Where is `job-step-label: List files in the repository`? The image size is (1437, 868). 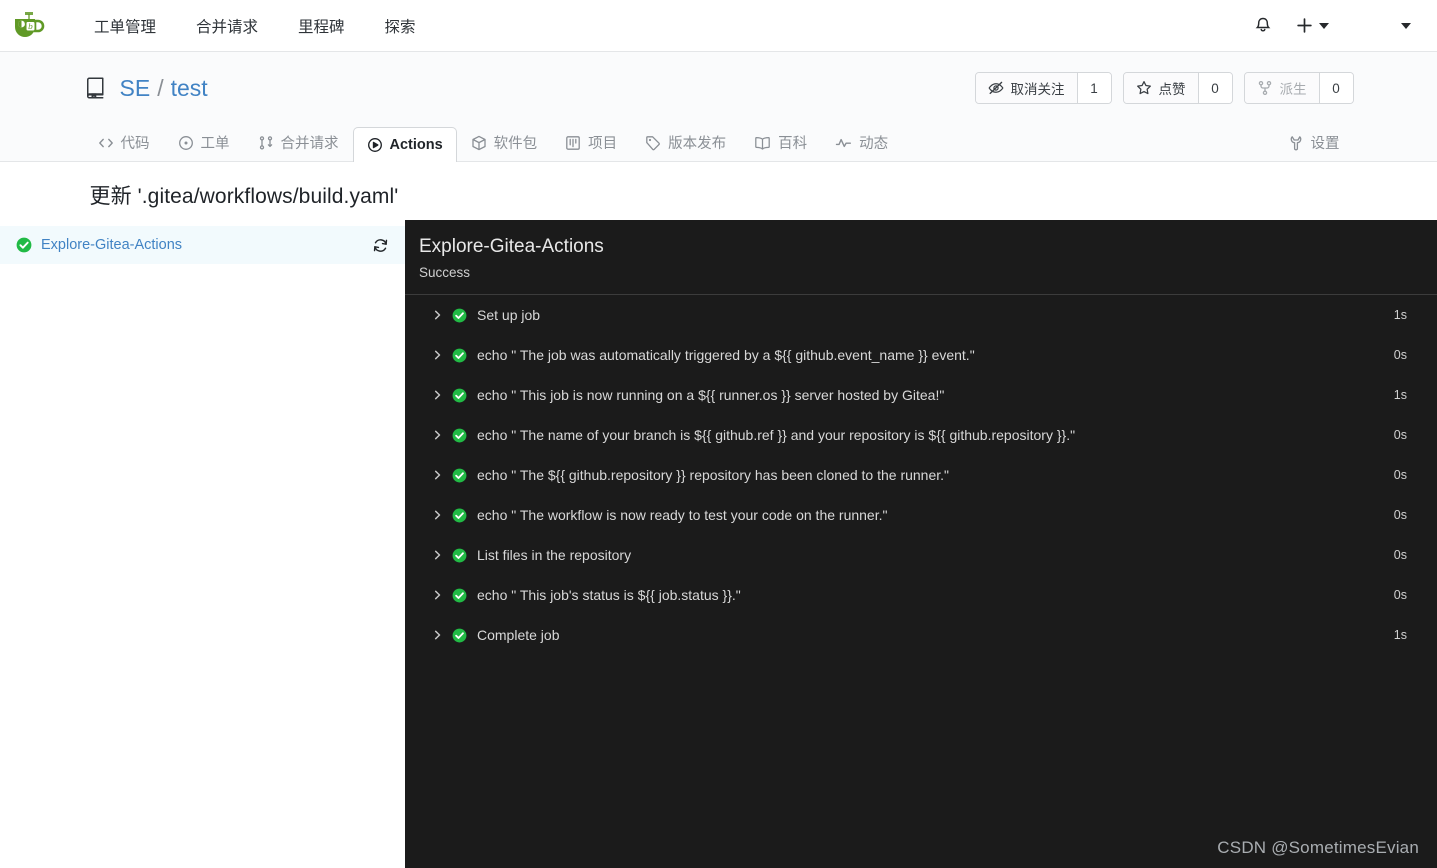 job-step-label: List files in the repository is located at coordinates (554, 555).